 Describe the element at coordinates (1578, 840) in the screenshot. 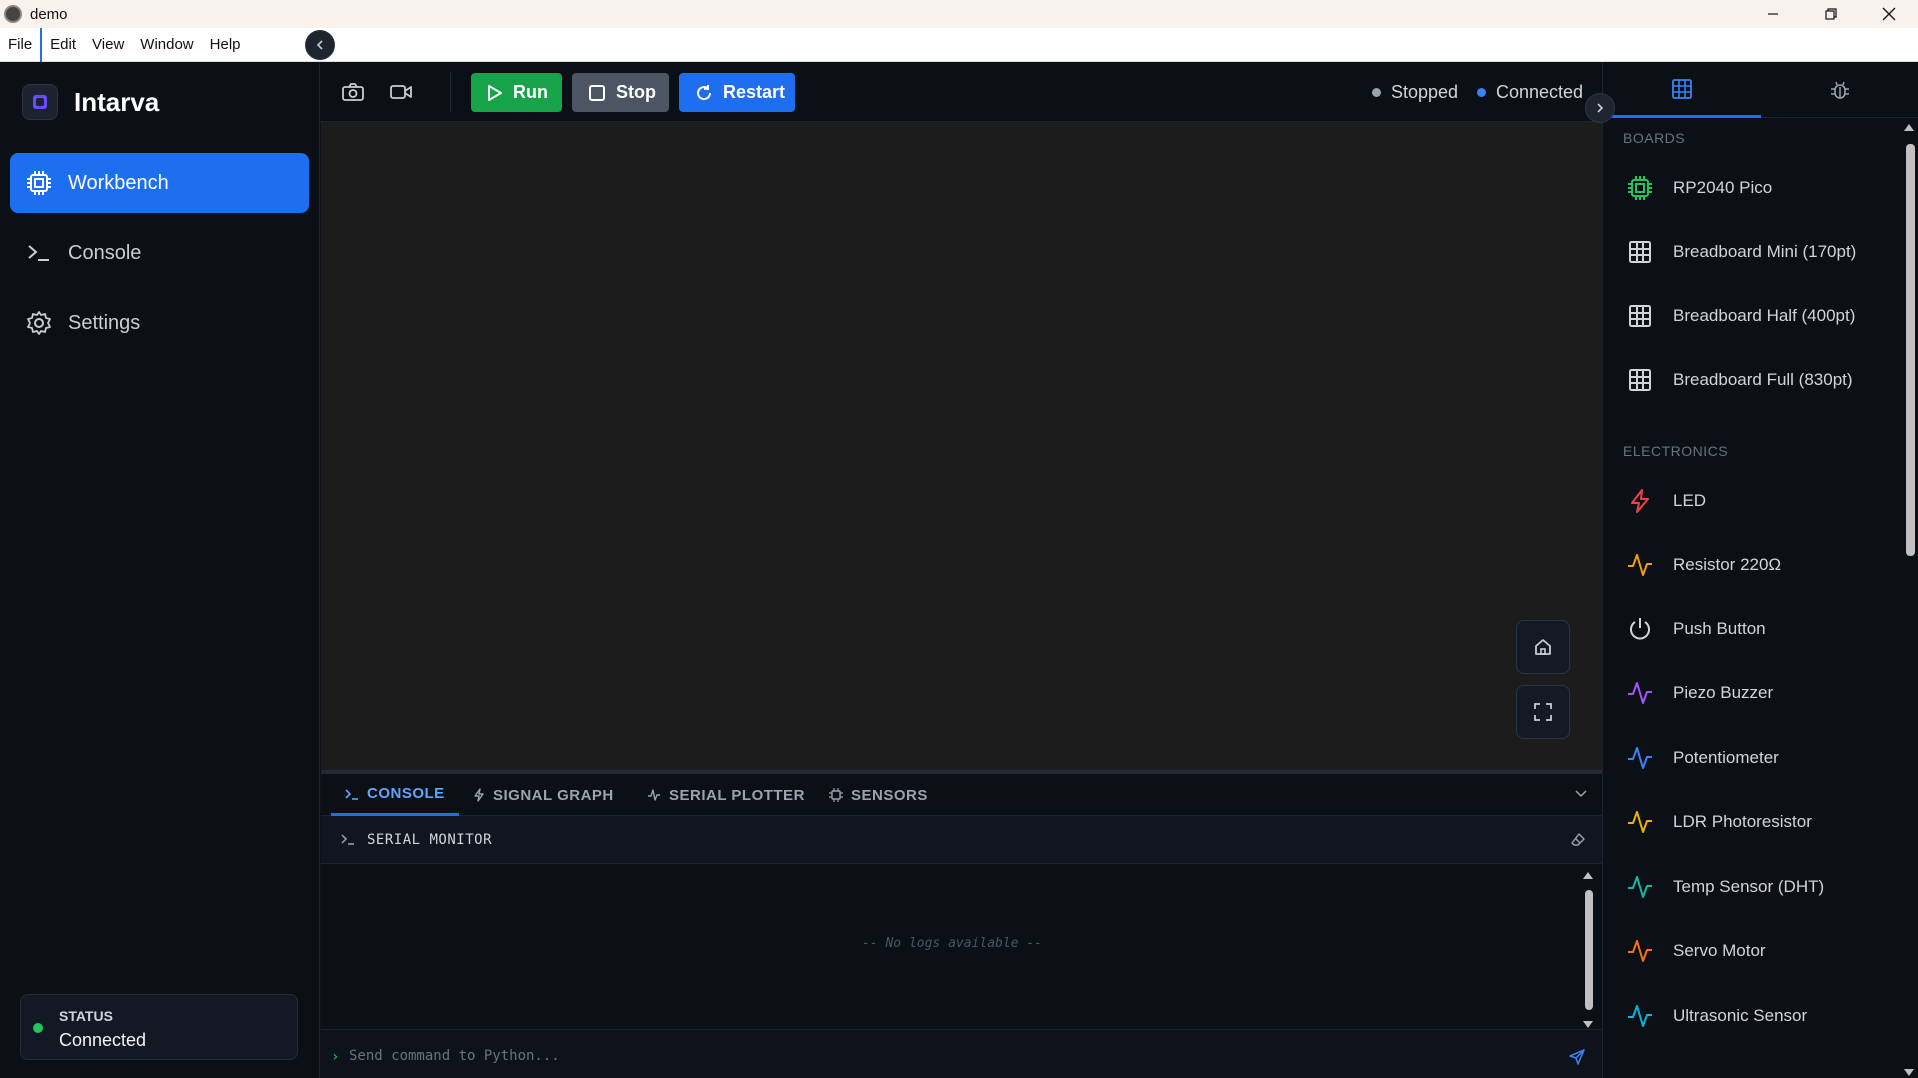

I see `clear-logs-button` at that location.